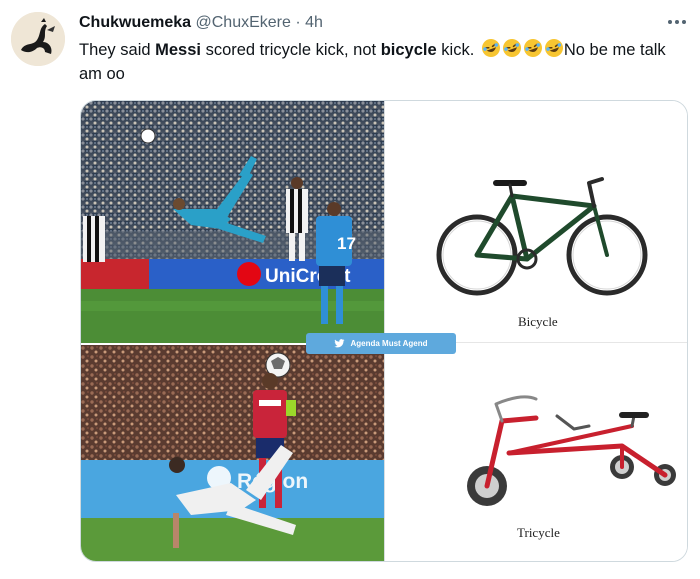  What do you see at coordinates (542, 236) in the screenshot?
I see `bicycle-icon` at bounding box center [542, 236].